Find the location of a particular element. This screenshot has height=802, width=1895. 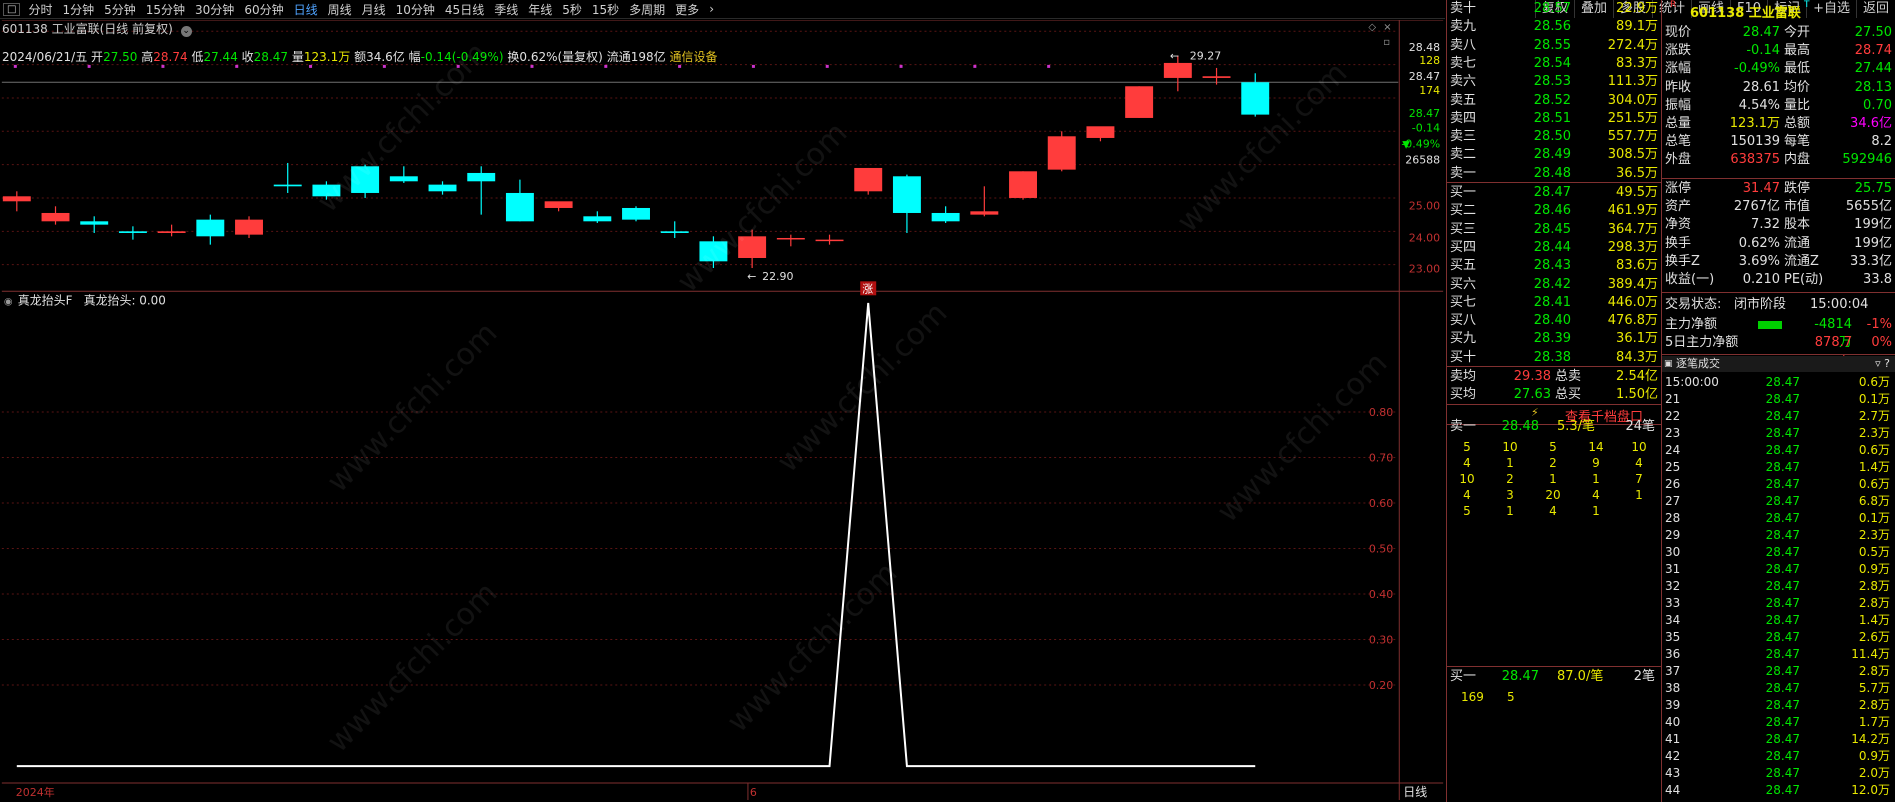

period-tab: 5分钟 is located at coordinates (120, 9).